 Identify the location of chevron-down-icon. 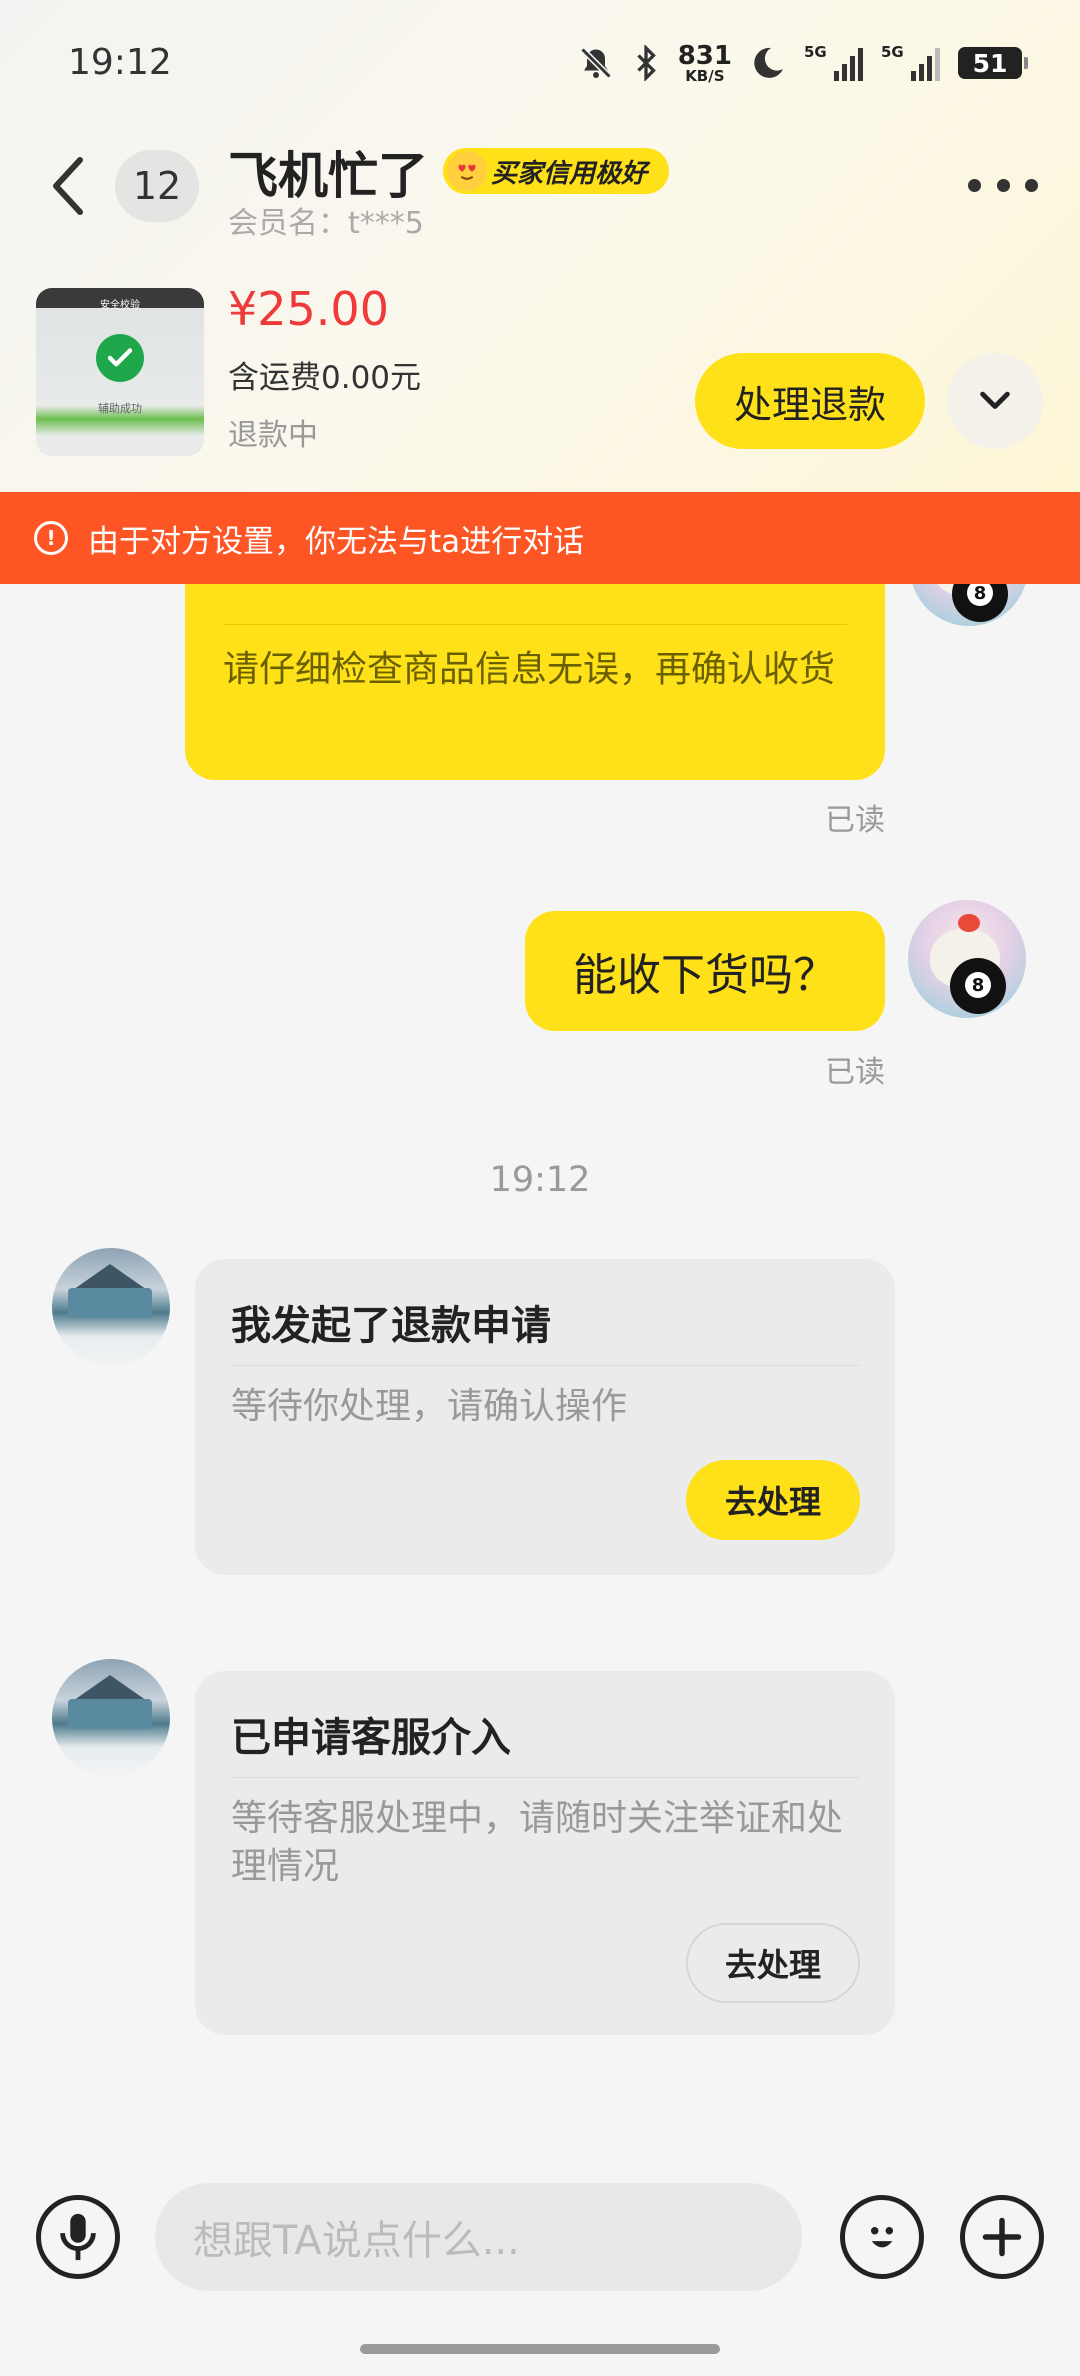
(995, 400).